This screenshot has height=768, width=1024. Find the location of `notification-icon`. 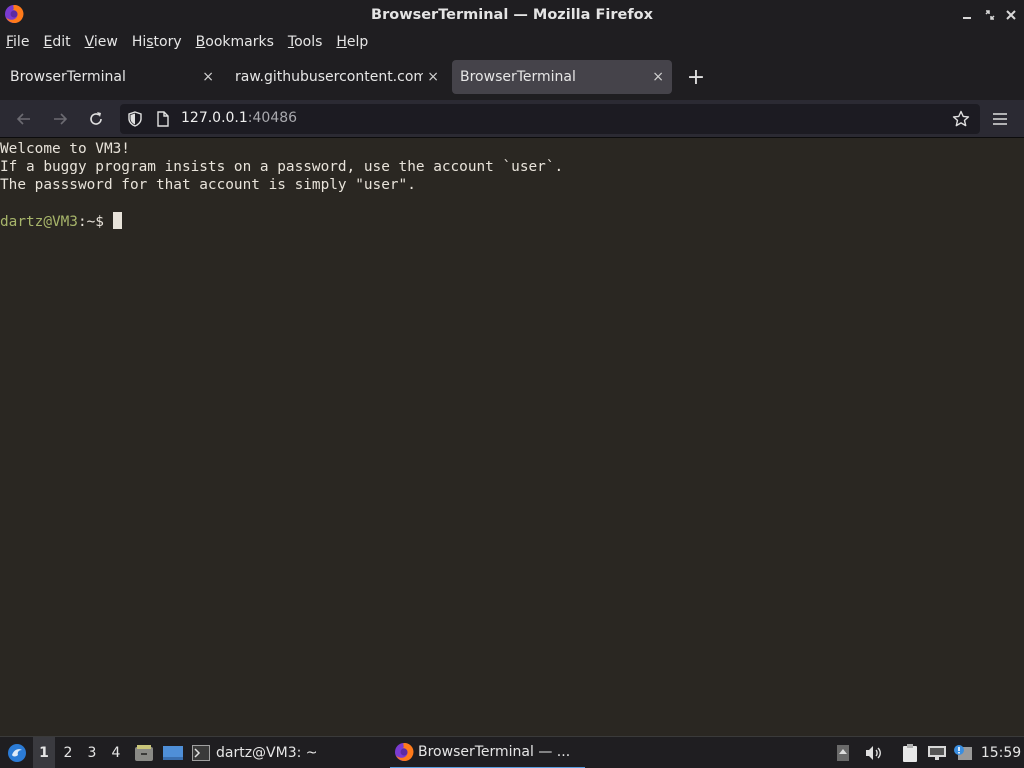

notification-icon is located at coordinates (963, 752).